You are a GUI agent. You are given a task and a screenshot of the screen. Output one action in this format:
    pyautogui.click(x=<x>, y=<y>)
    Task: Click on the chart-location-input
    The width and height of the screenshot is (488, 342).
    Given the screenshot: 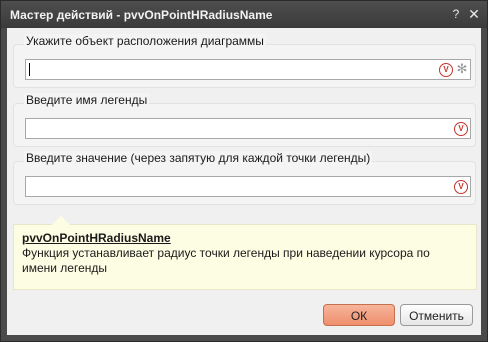 What is the action you would take?
    pyautogui.click(x=233, y=68)
    